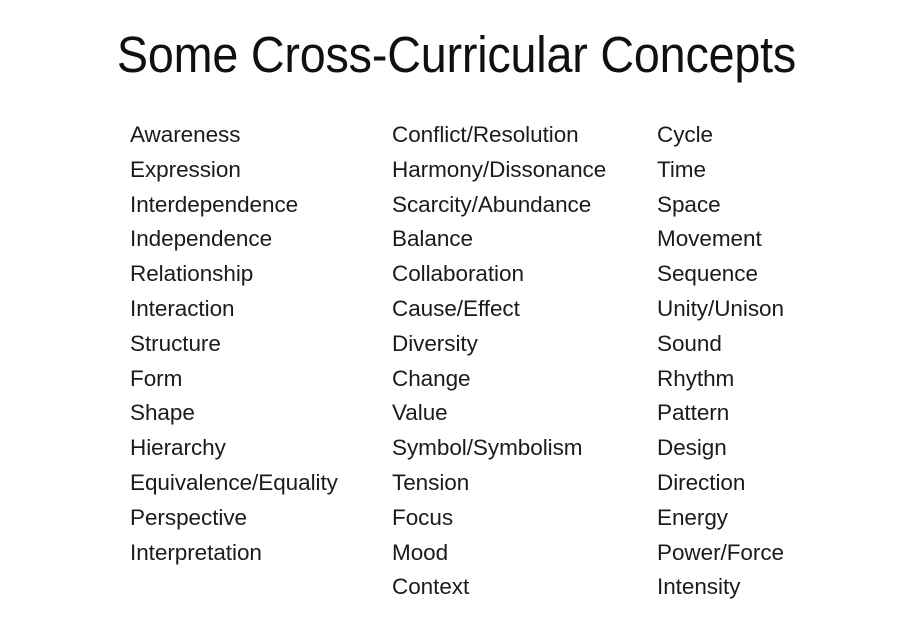  Describe the element at coordinates (699, 587) in the screenshot. I see `concept-item: Intensity` at that location.